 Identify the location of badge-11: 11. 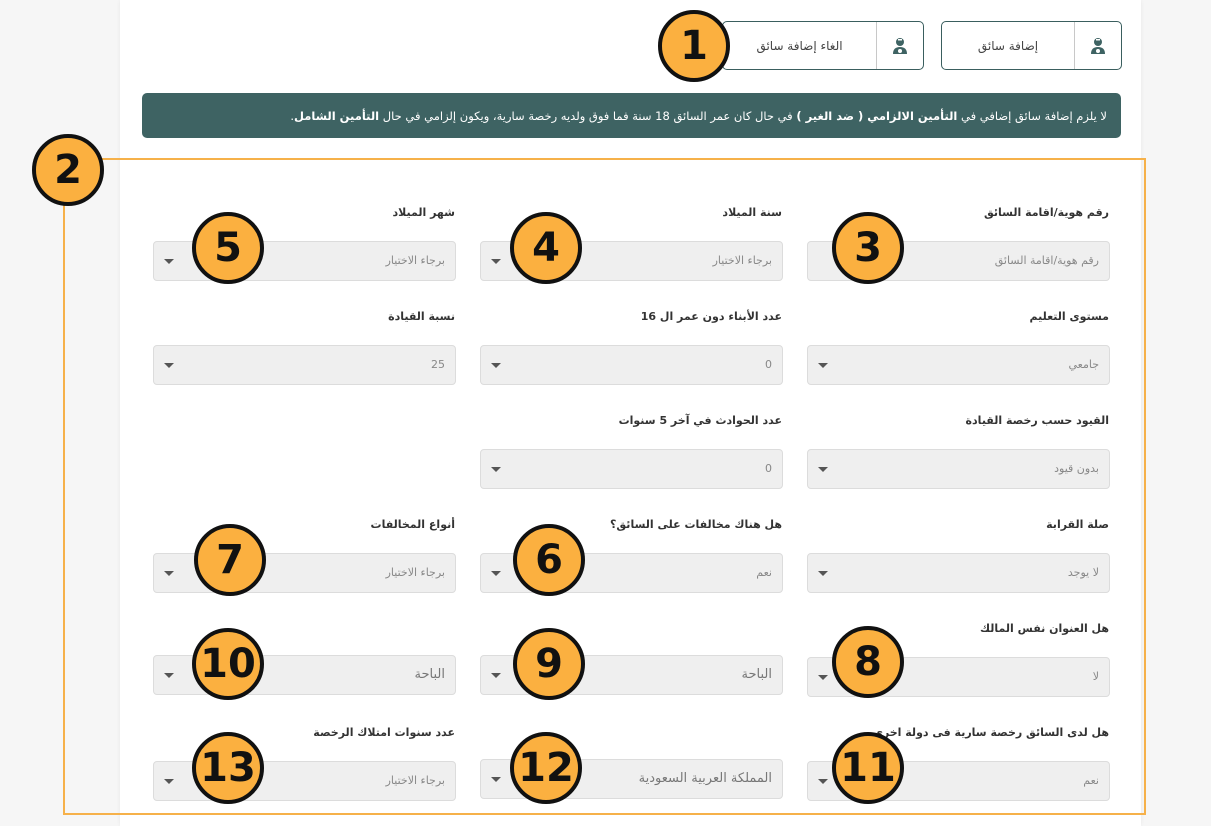
(868, 768).